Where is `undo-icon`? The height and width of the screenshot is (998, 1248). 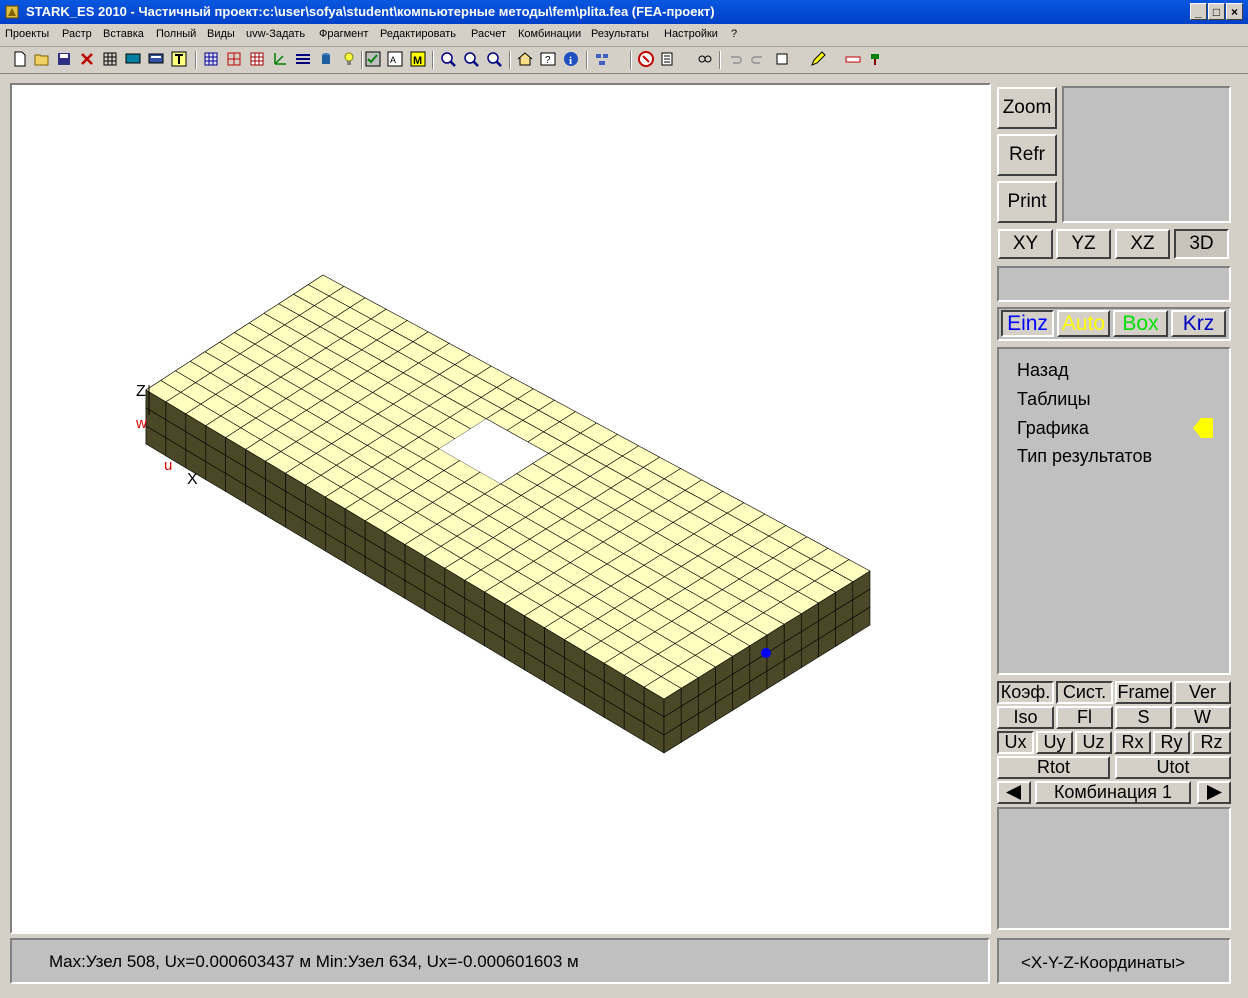 undo-icon is located at coordinates (735, 59).